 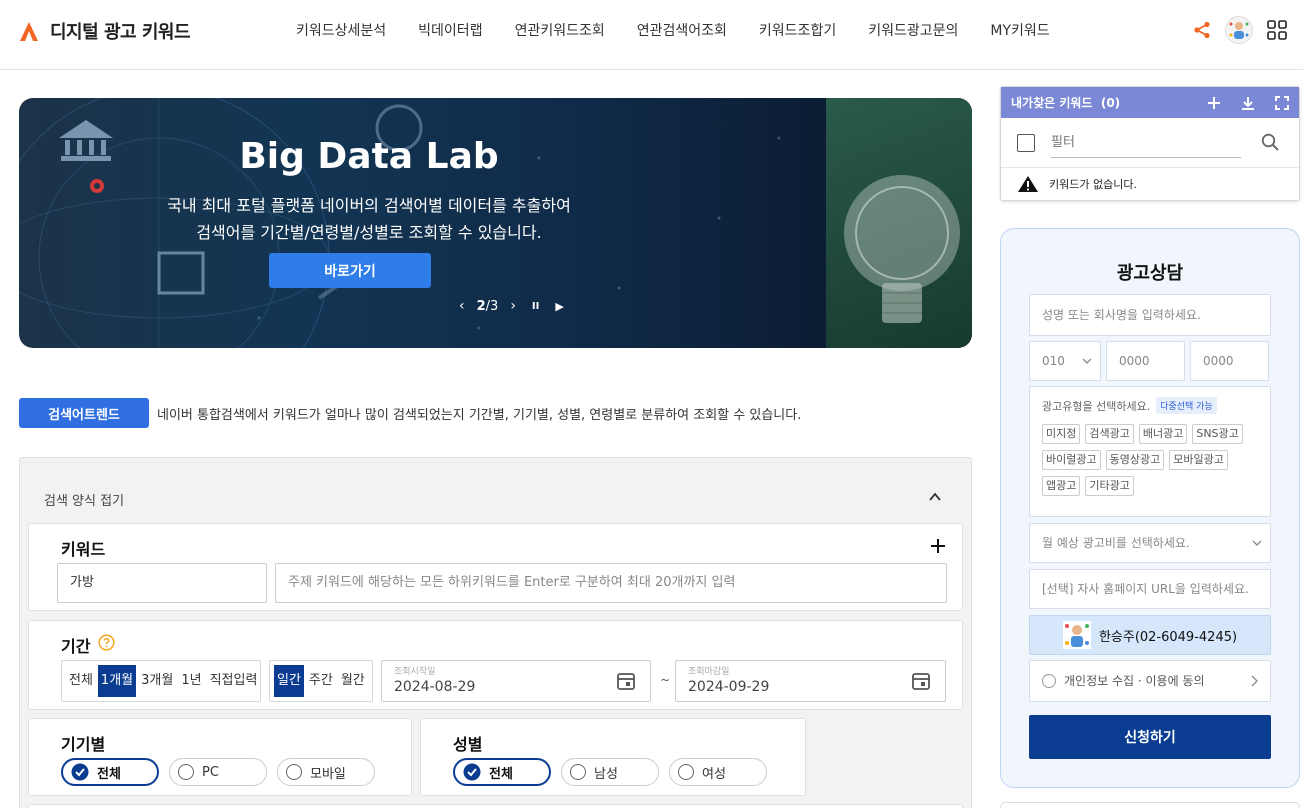 I want to click on phone-middle-input: 0000, so click(x=1145, y=361).